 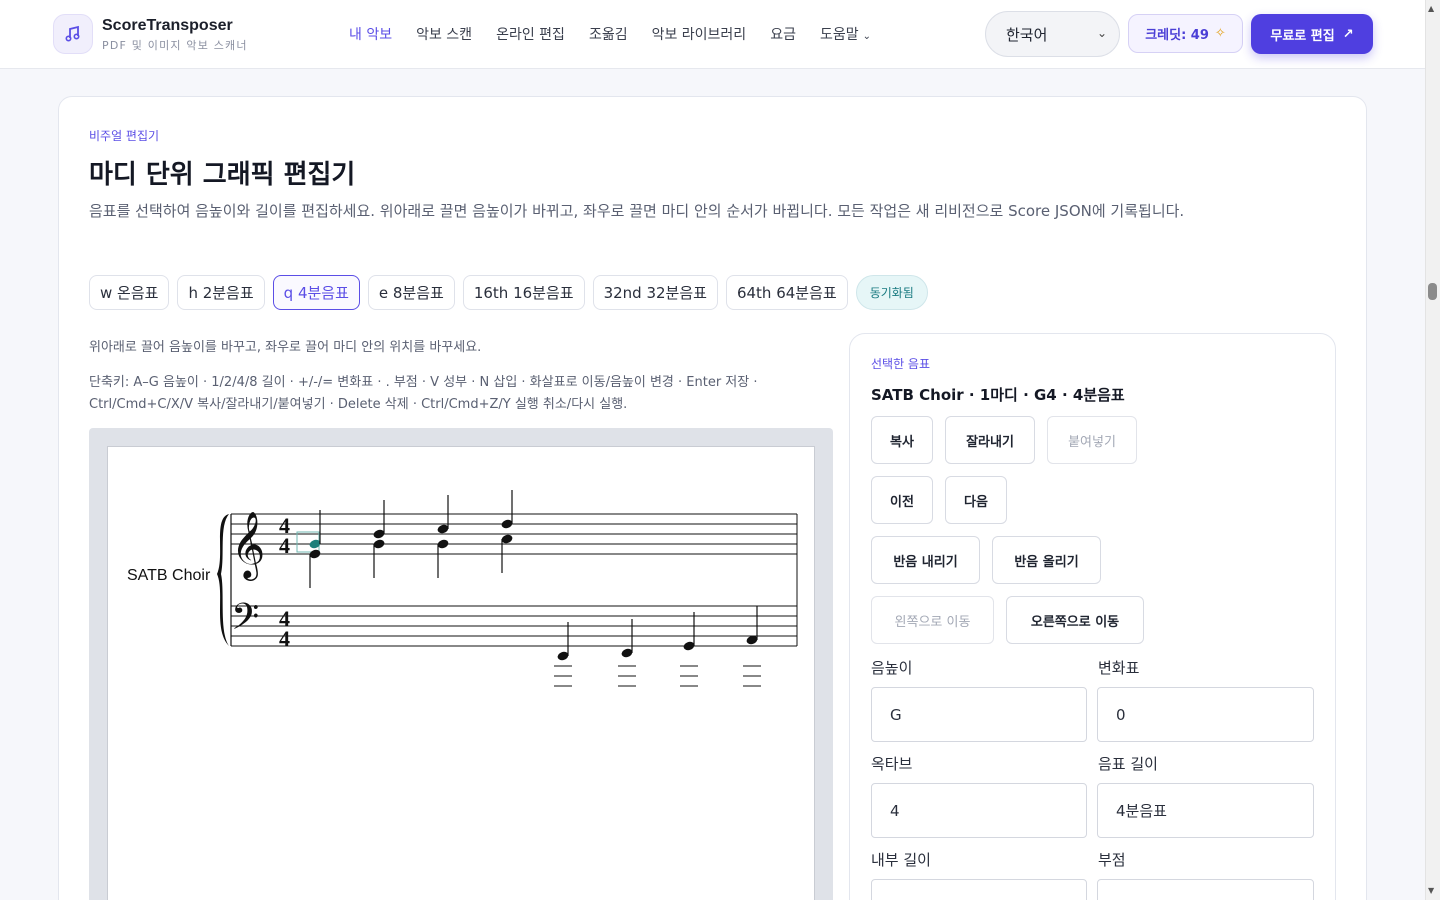 I want to click on sparkle-icon: ✧, so click(x=1220, y=33).